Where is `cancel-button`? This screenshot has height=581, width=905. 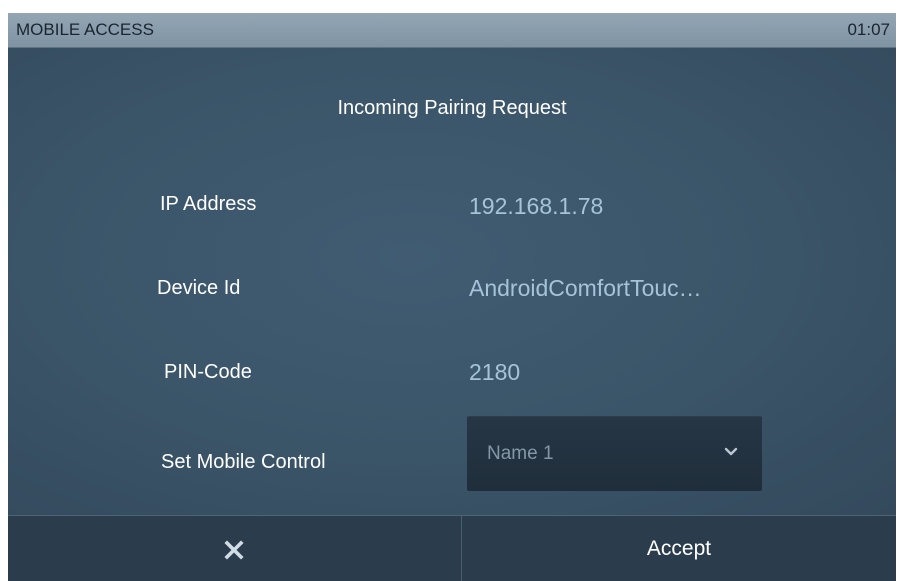 cancel-button is located at coordinates (234, 548).